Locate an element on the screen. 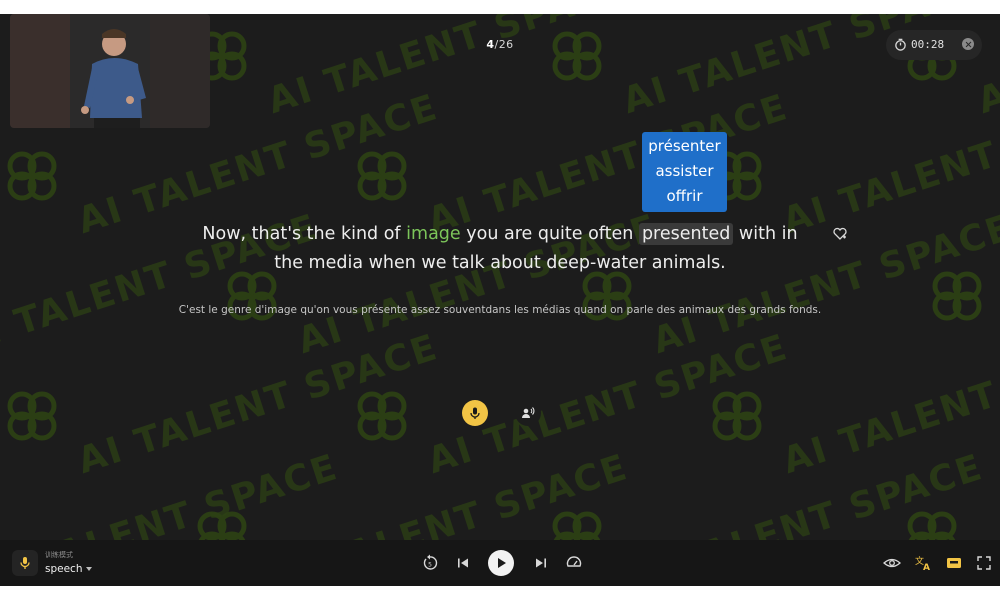 The width and height of the screenshot is (1000, 600). sentence-part: you are quite often is located at coordinates (550, 234).